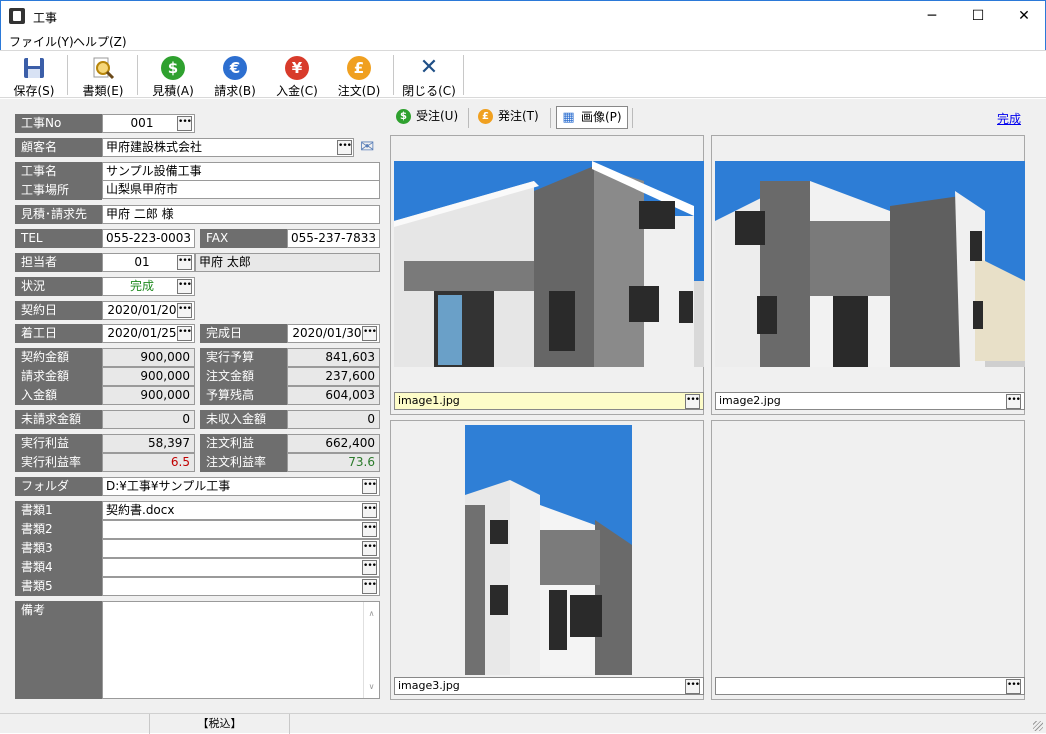 The width and height of the screenshot is (1046, 734). I want to click on image-panel-1: image1.jpg •••, so click(547, 275).